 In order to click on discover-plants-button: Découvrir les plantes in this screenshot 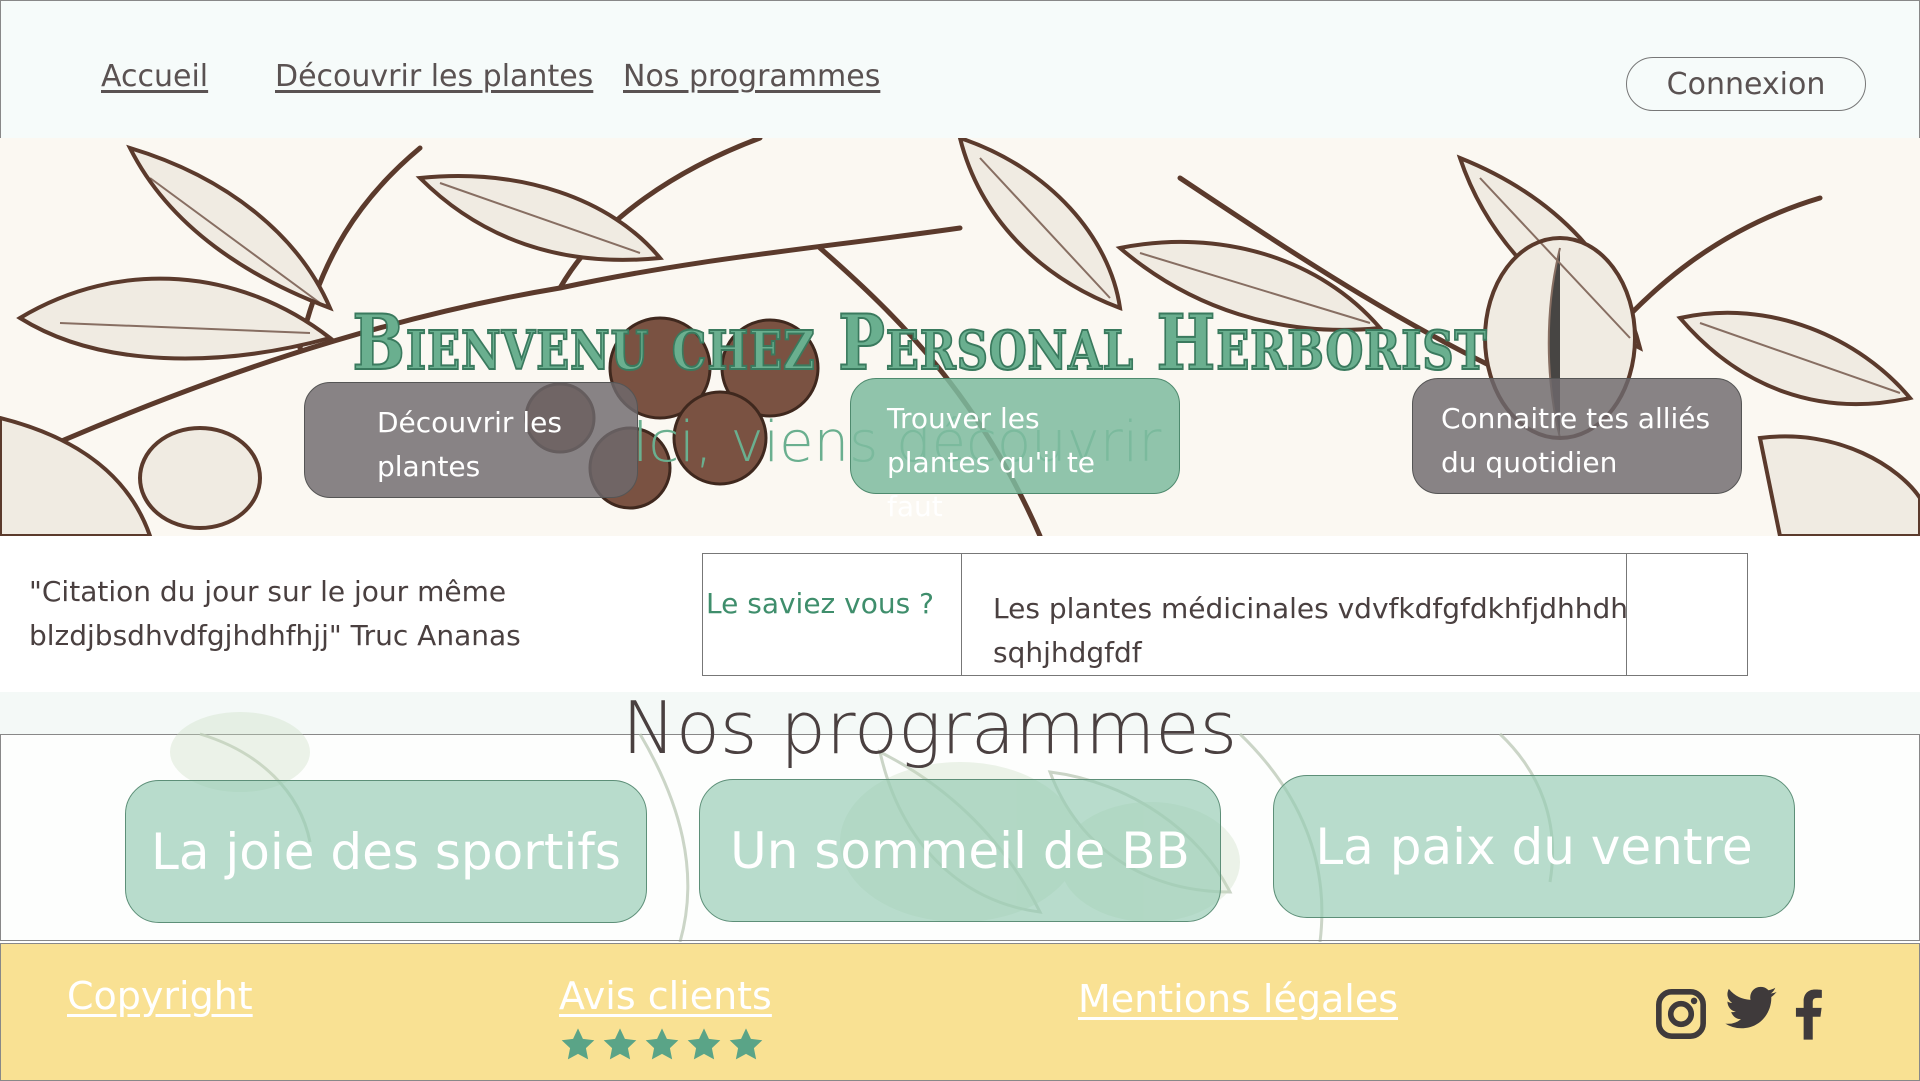, I will do `click(471, 440)`.